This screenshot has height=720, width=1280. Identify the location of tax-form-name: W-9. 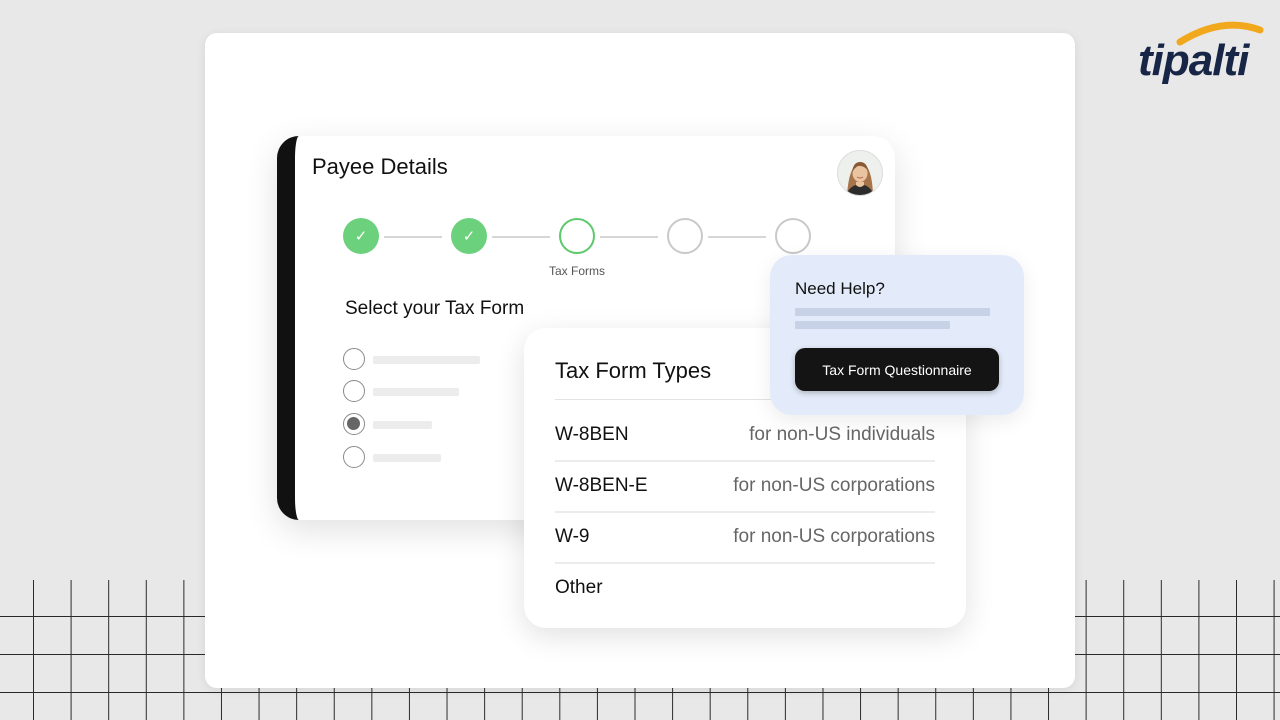
(572, 536).